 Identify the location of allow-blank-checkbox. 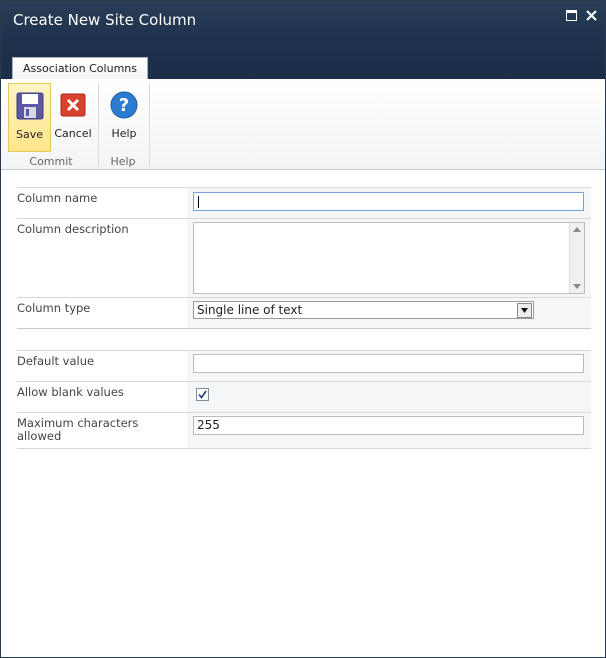
(202, 394).